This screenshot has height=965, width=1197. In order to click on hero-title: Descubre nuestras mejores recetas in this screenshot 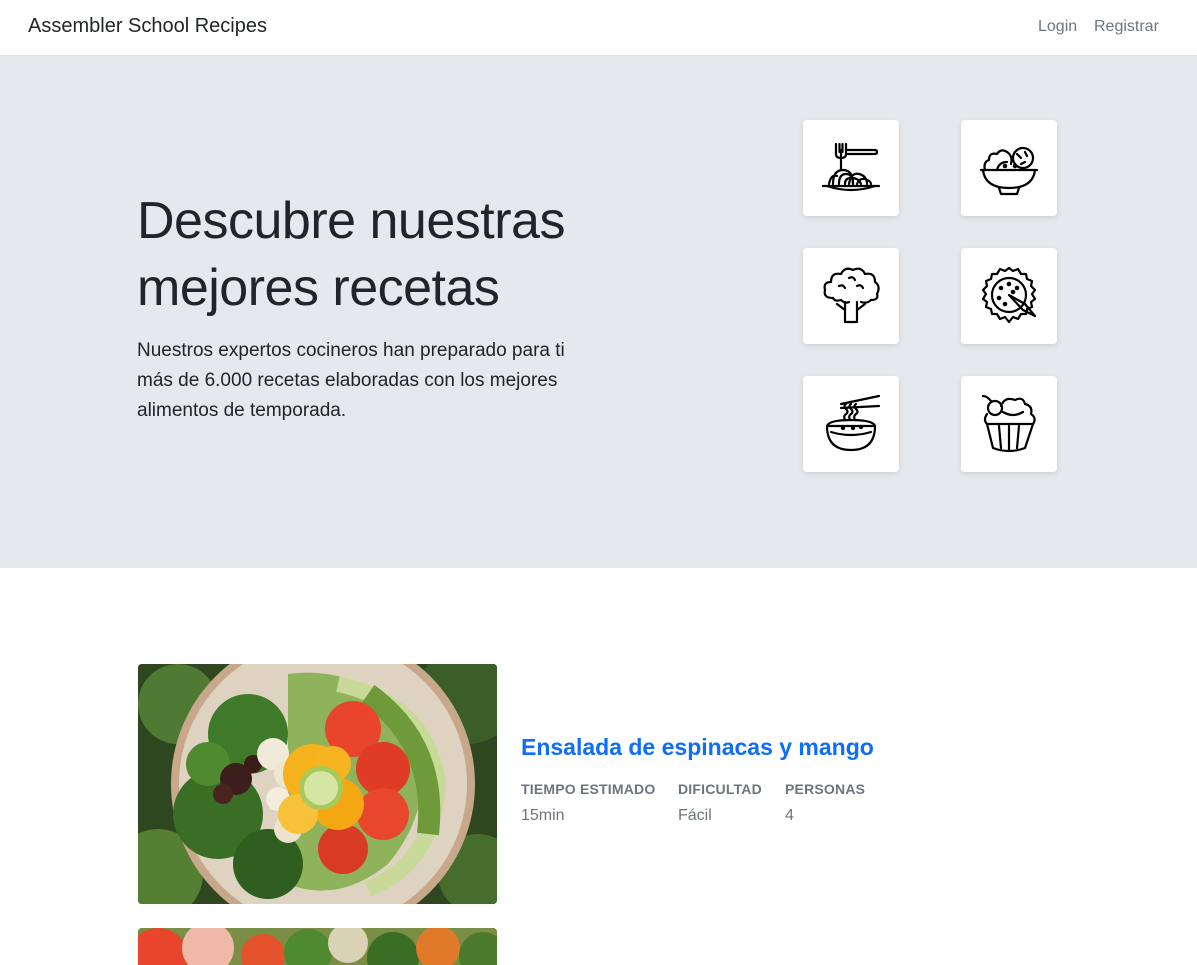, I will do `click(351, 254)`.